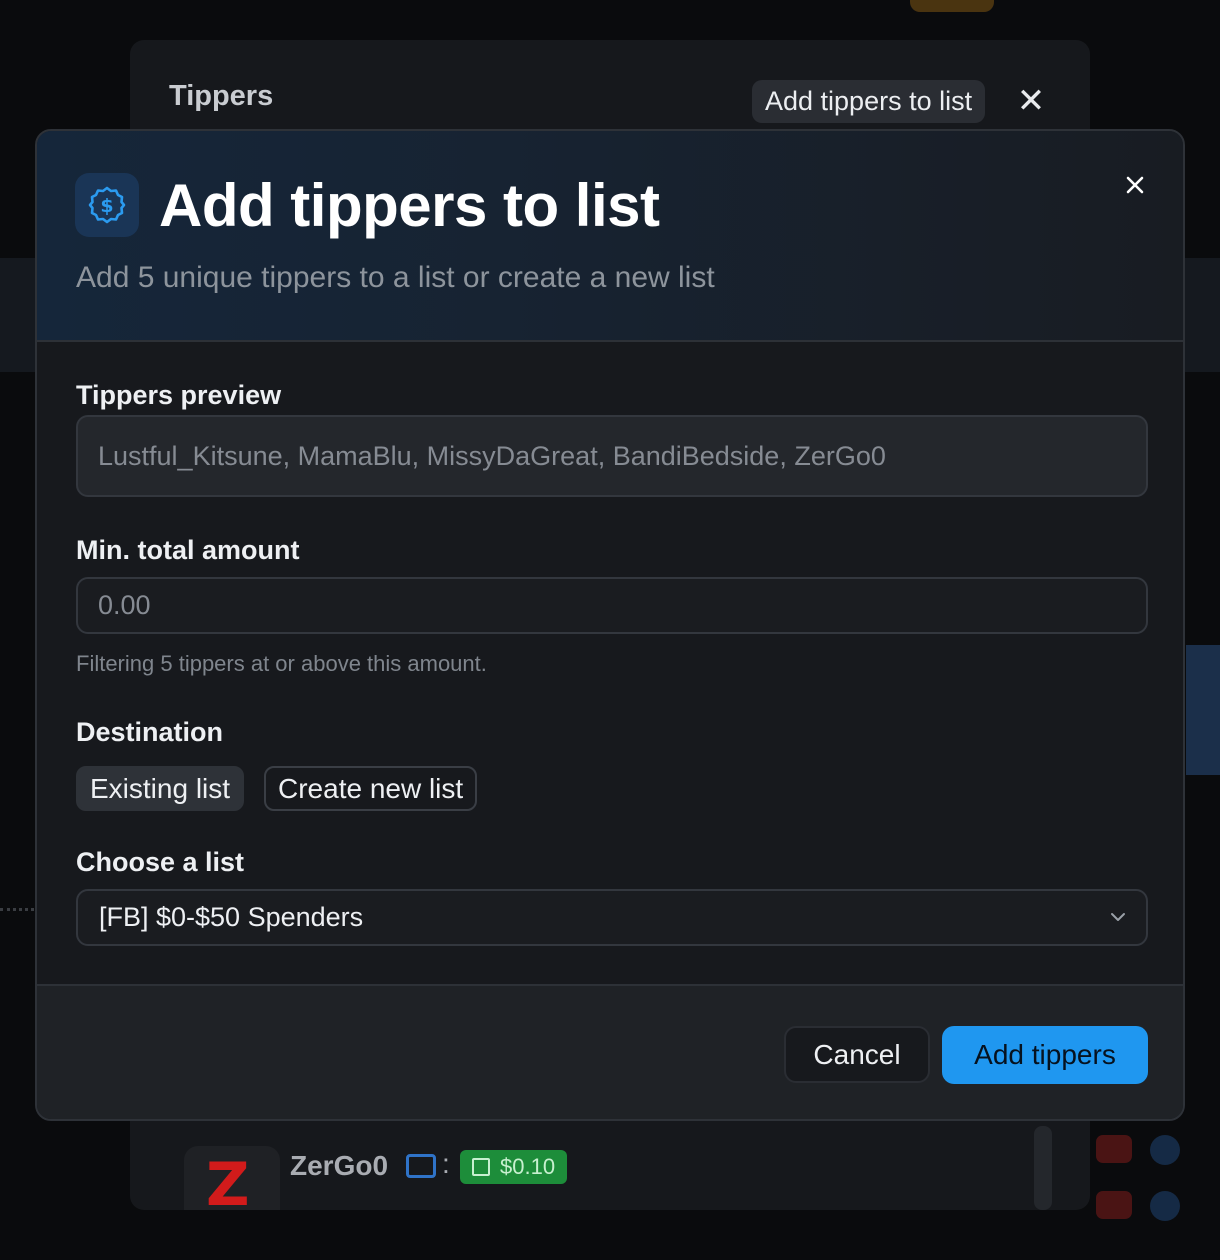 This screenshot has height=1260, width=1220. Describe the element at coordinates (1031, 101) in the screenshot. I see `close-icon: ✕` at that location.